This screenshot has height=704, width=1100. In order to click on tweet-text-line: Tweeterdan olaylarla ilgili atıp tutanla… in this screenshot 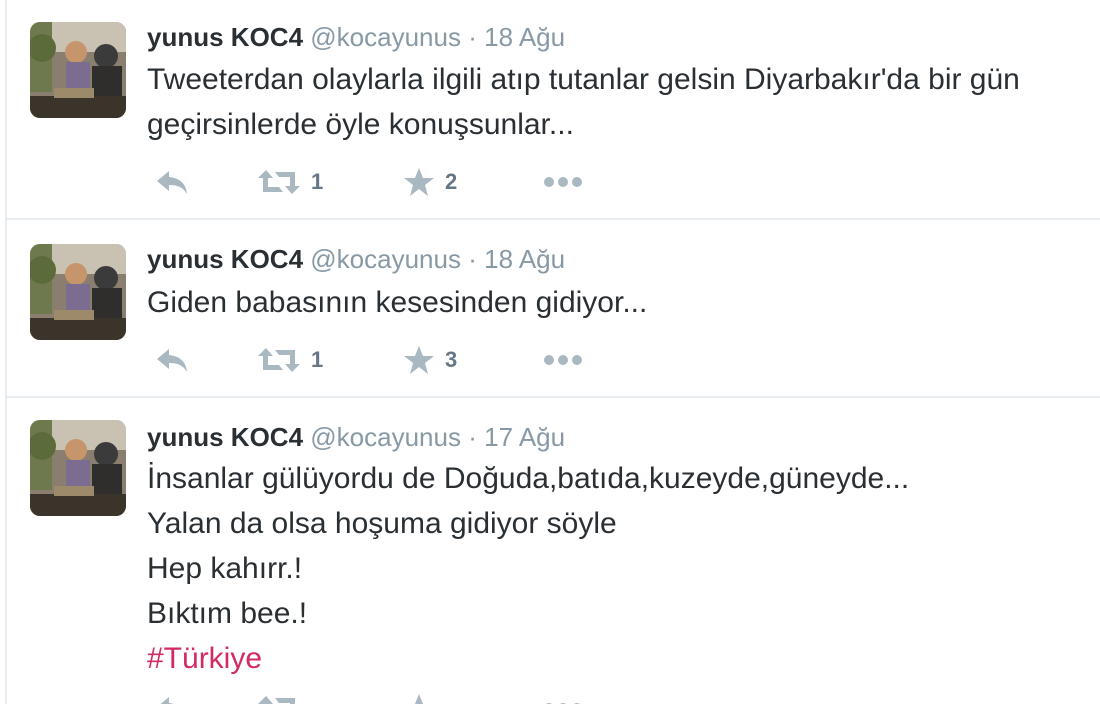, I will do `click(583, 79)`.